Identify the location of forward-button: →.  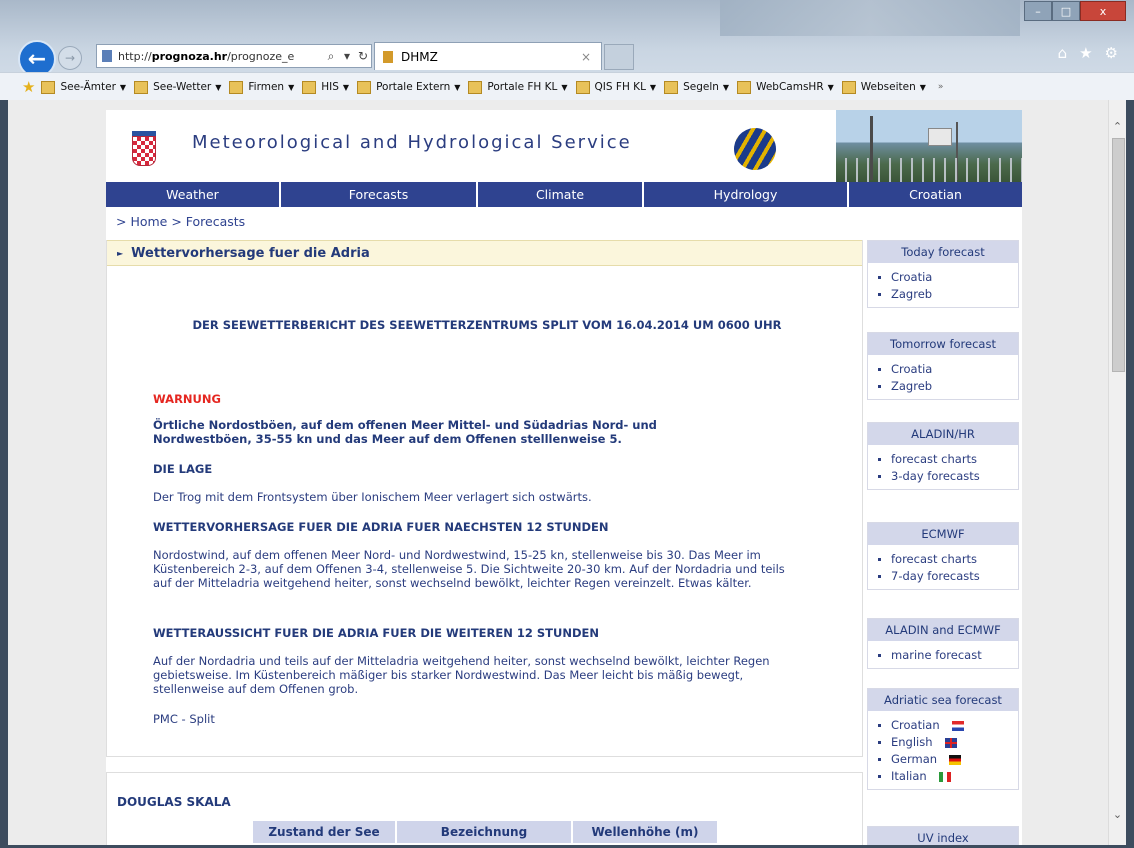
(70, 58).